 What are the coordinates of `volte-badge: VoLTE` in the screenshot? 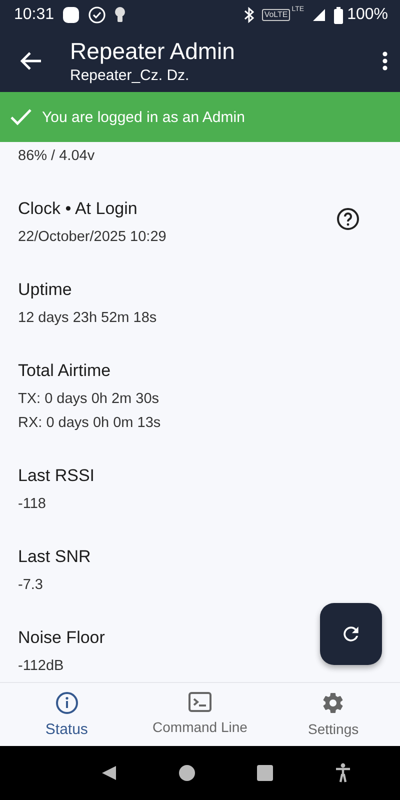 It's located at (276, 15).